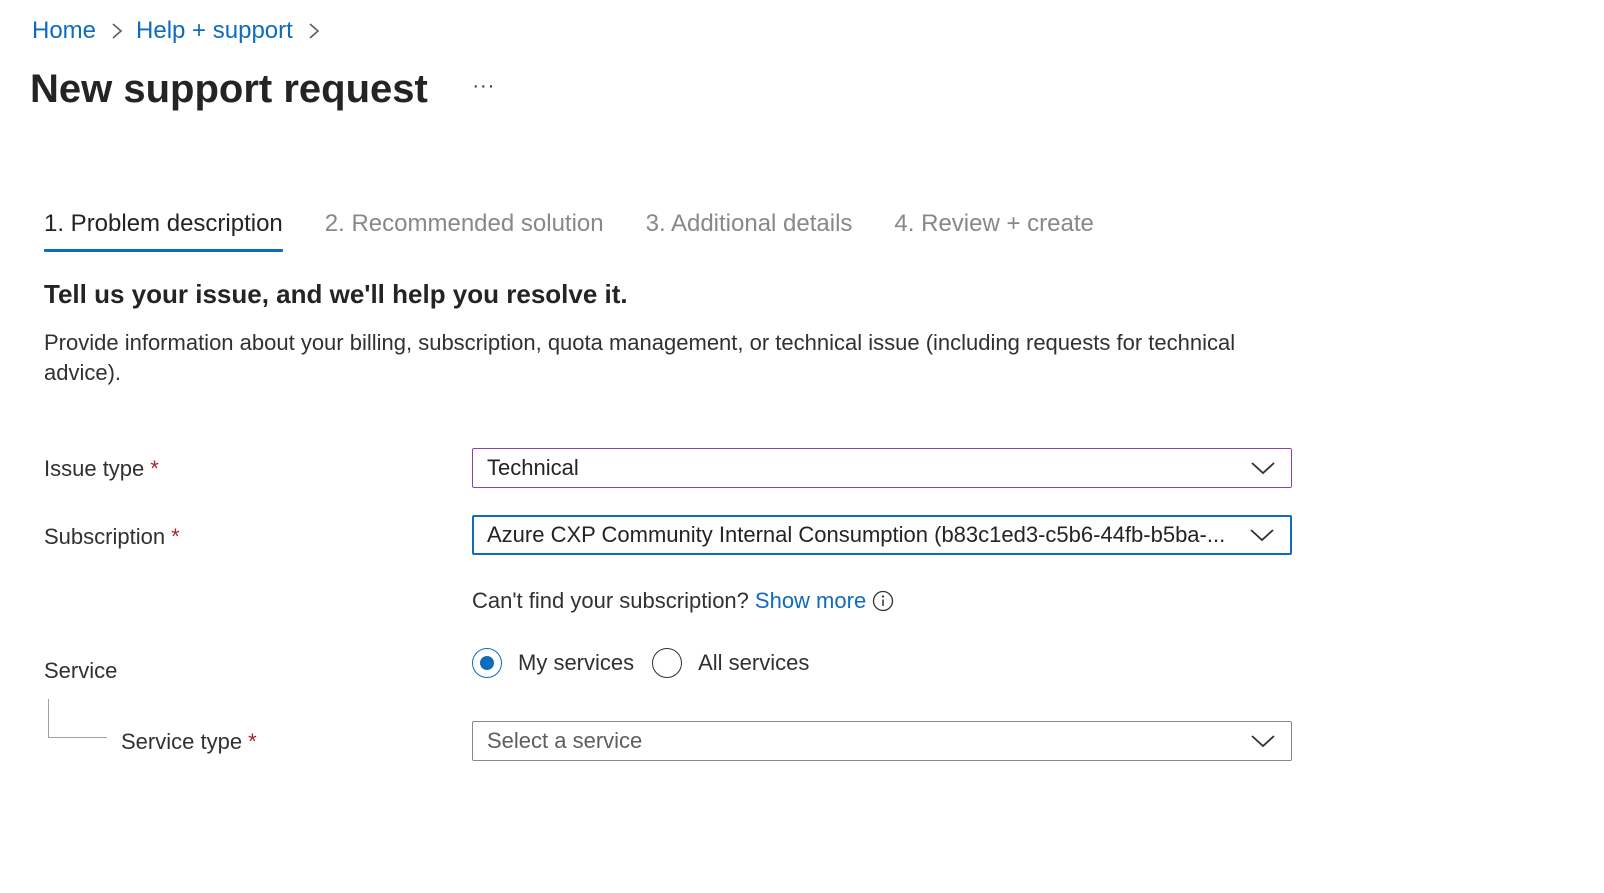 Image resolution: width=1604 pixels, height=893 pixels. Describe the element at coordinates (105, 536) in the screenshot. I see `subscription-label-text: Subscription` at that location.